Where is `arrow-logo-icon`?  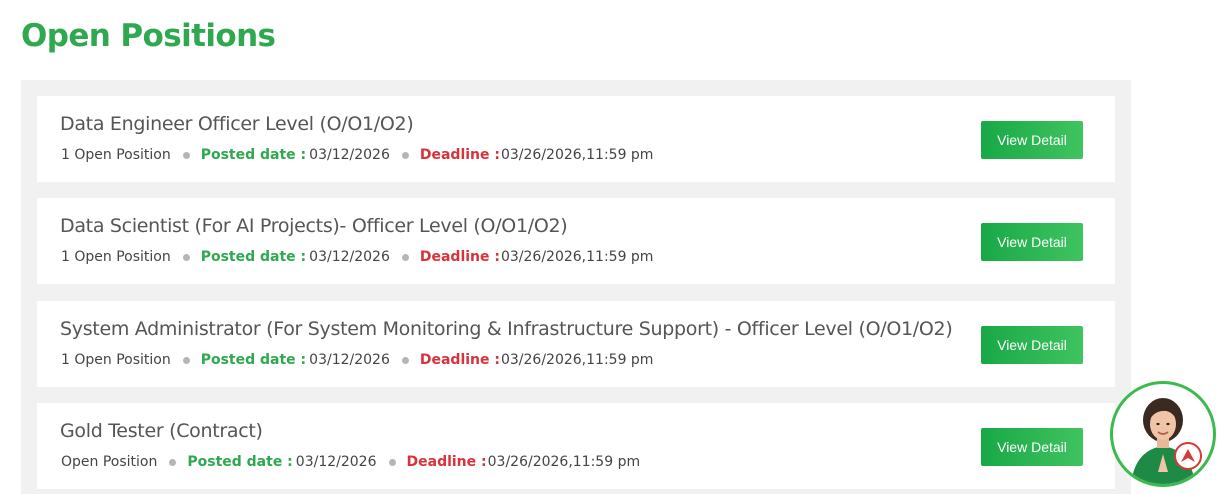 arrow-logo-icon is located at coordinates (1188, 455).